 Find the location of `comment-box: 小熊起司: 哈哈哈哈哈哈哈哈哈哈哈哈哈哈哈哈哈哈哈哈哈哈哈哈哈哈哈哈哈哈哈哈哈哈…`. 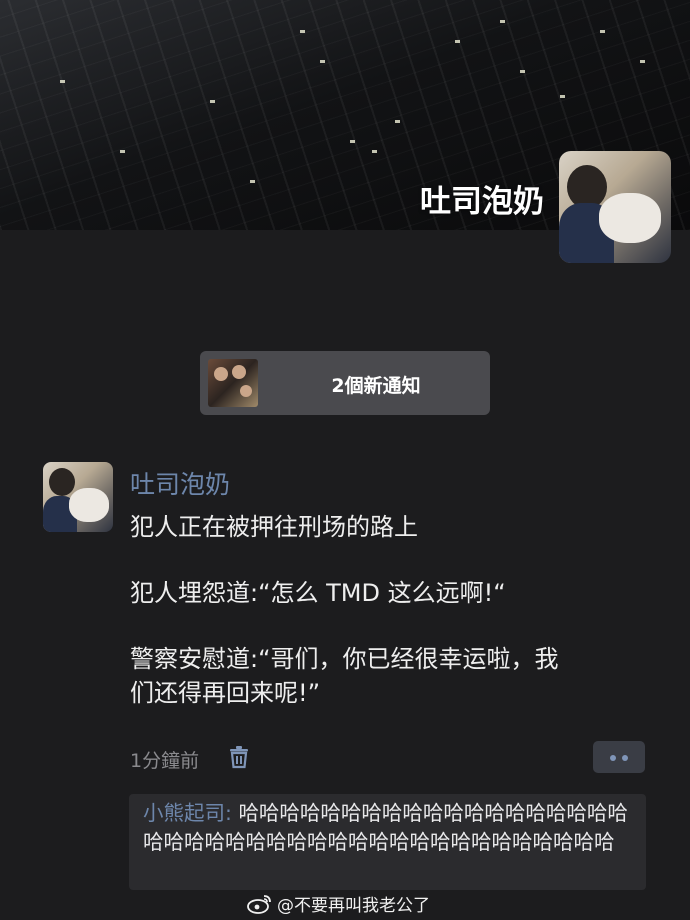

comment-box: 小熊起司: 哈哈哈哈哈哈哈哈哈哈哈哈哈哈哈哈哈哈哈哈哈哈哈哈哈哈哈哈哈哈哈哈哈哈… is located at coordinates (387, 842).